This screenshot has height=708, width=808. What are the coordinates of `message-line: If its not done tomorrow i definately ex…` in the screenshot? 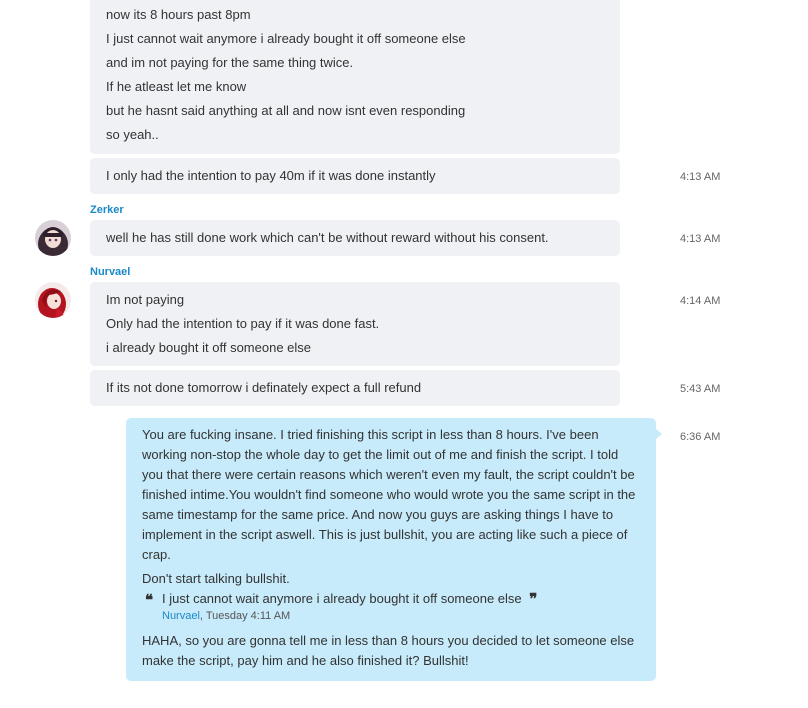 It's located at (264, 387).